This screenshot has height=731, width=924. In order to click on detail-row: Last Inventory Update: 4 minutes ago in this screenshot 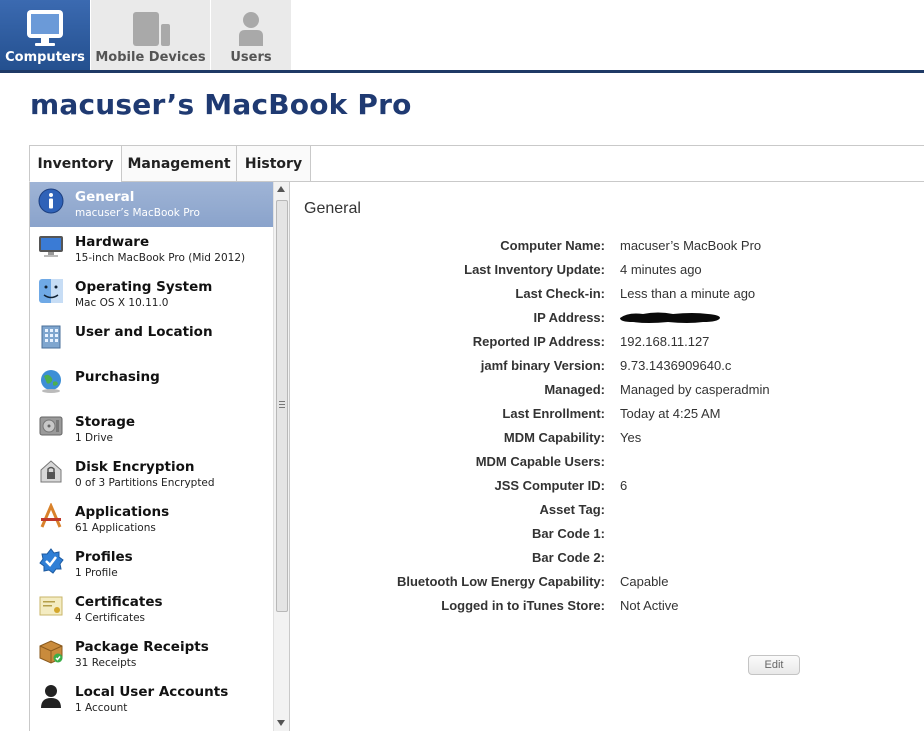, I will do `click(600, 272)`.